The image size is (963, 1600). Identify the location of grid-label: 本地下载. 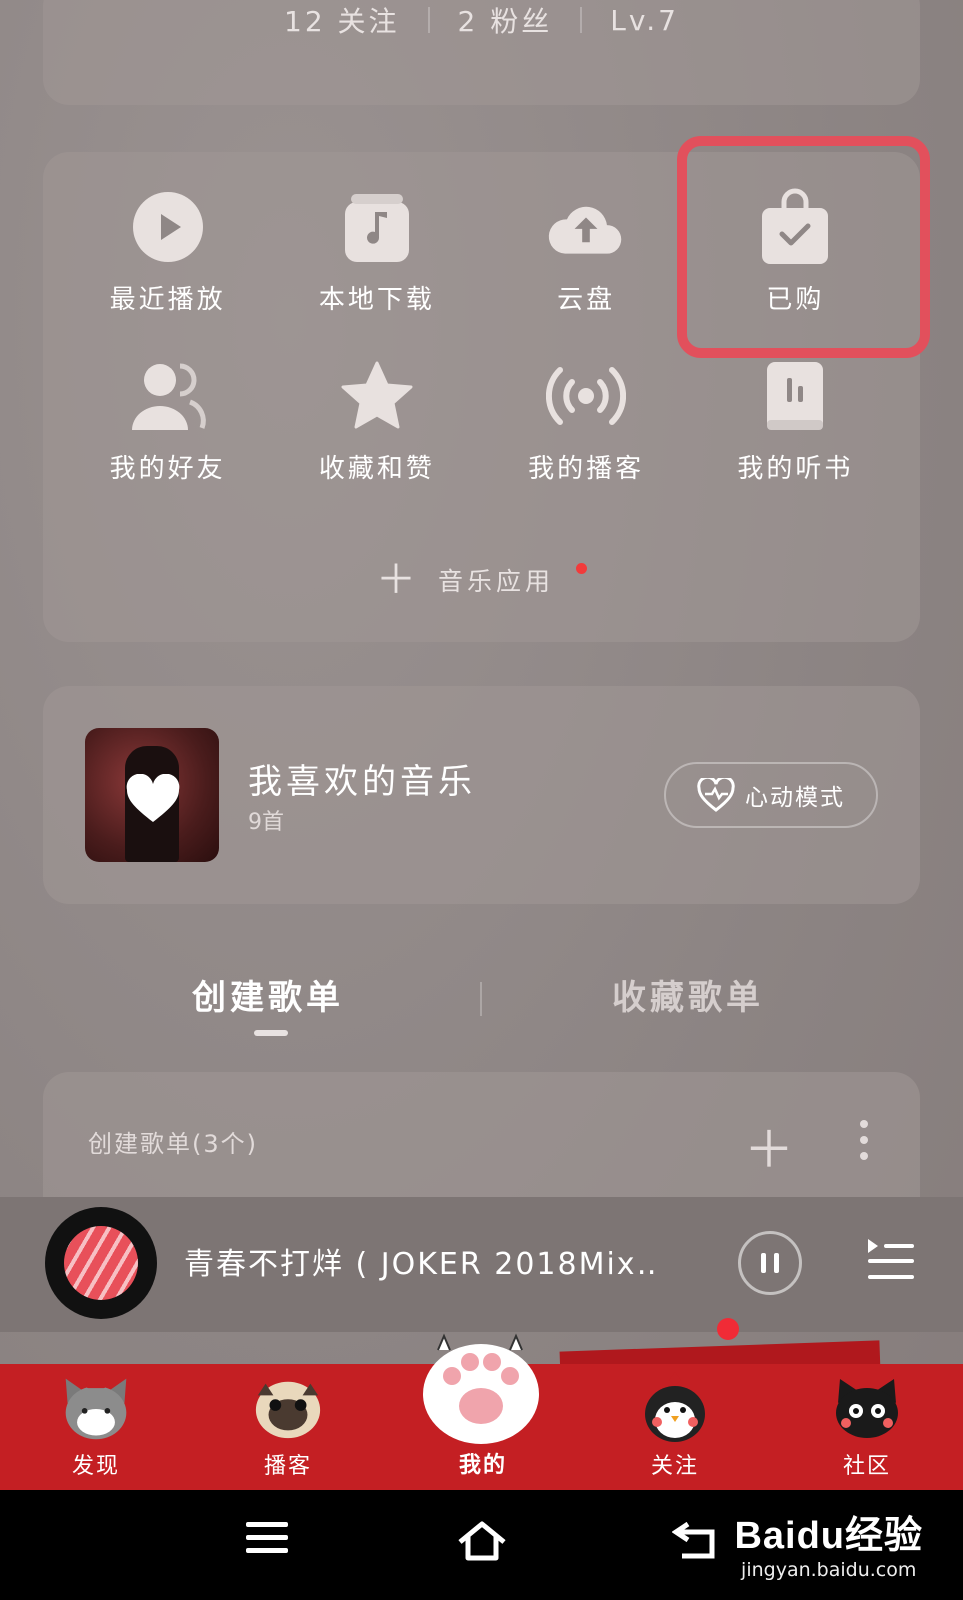
(376, 300).